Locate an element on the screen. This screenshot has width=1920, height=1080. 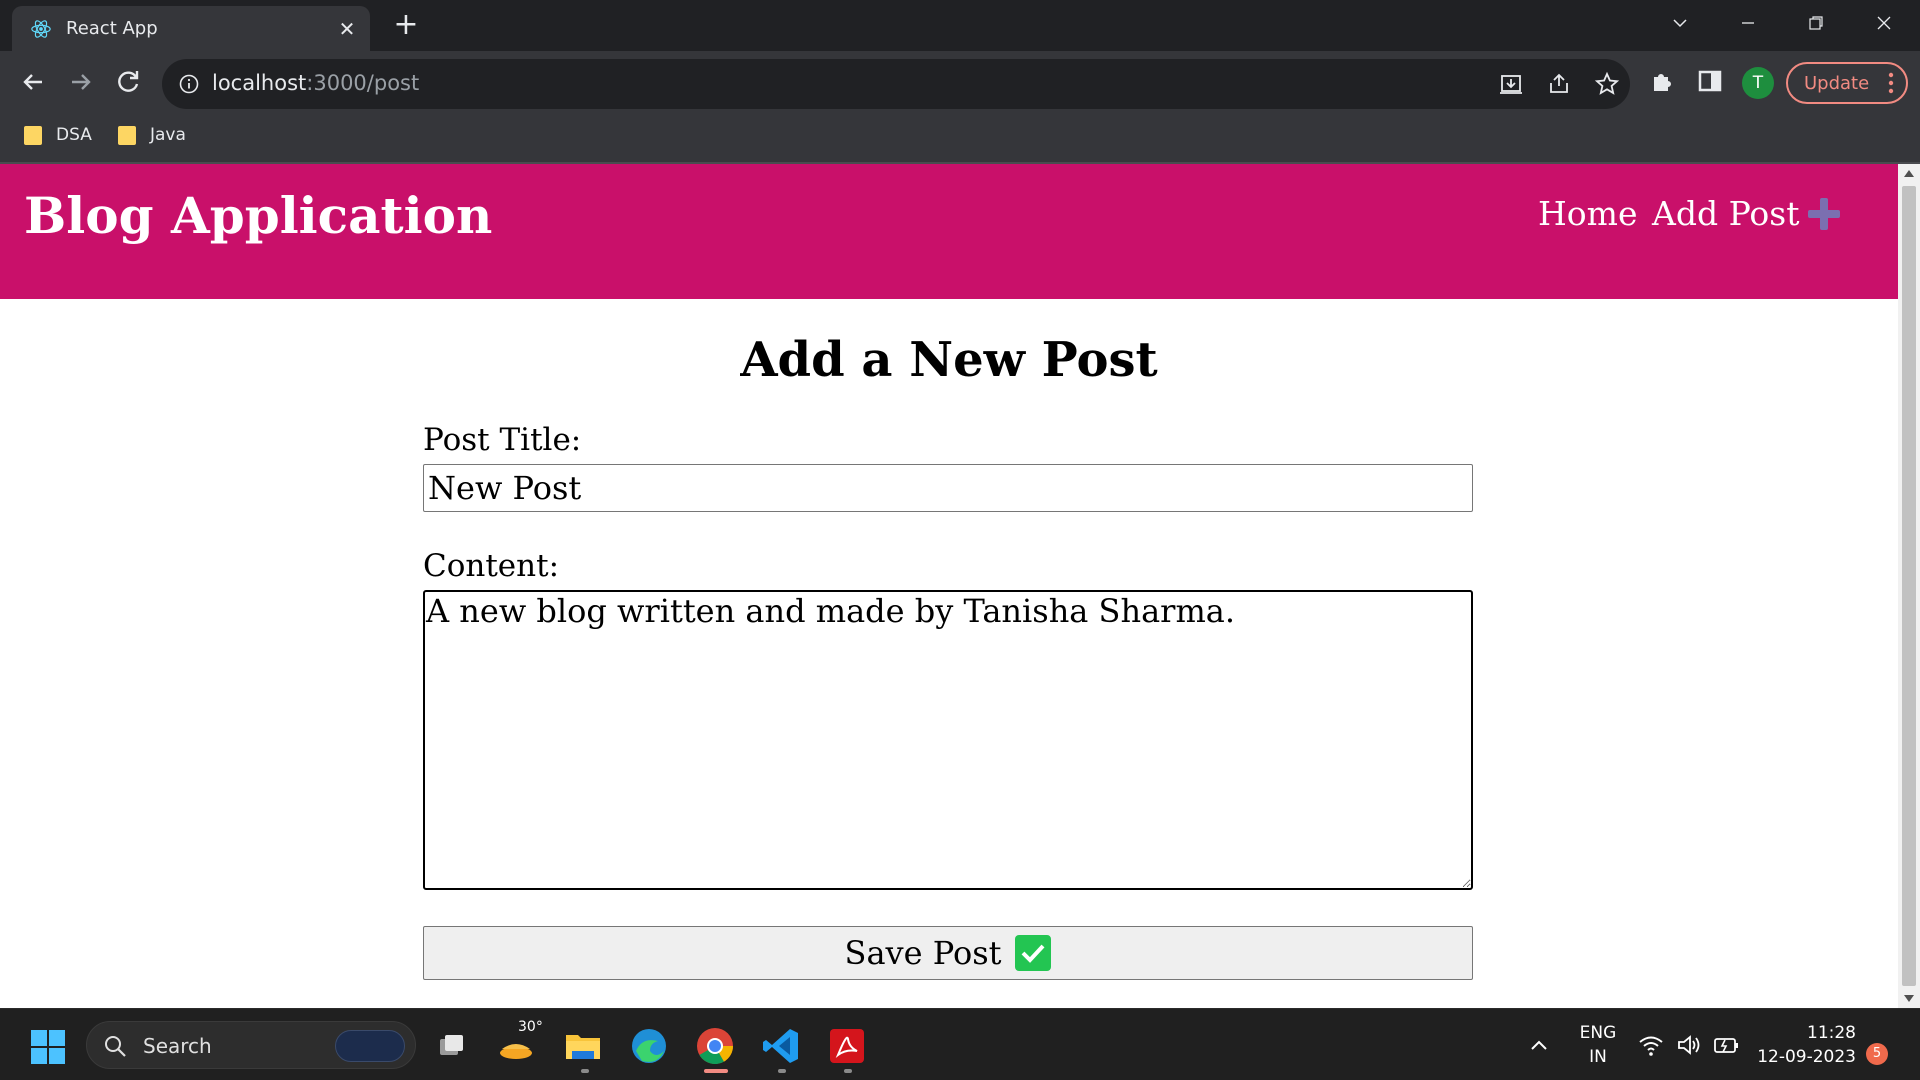
update-label: Update is located at coordinates (1837, 83).